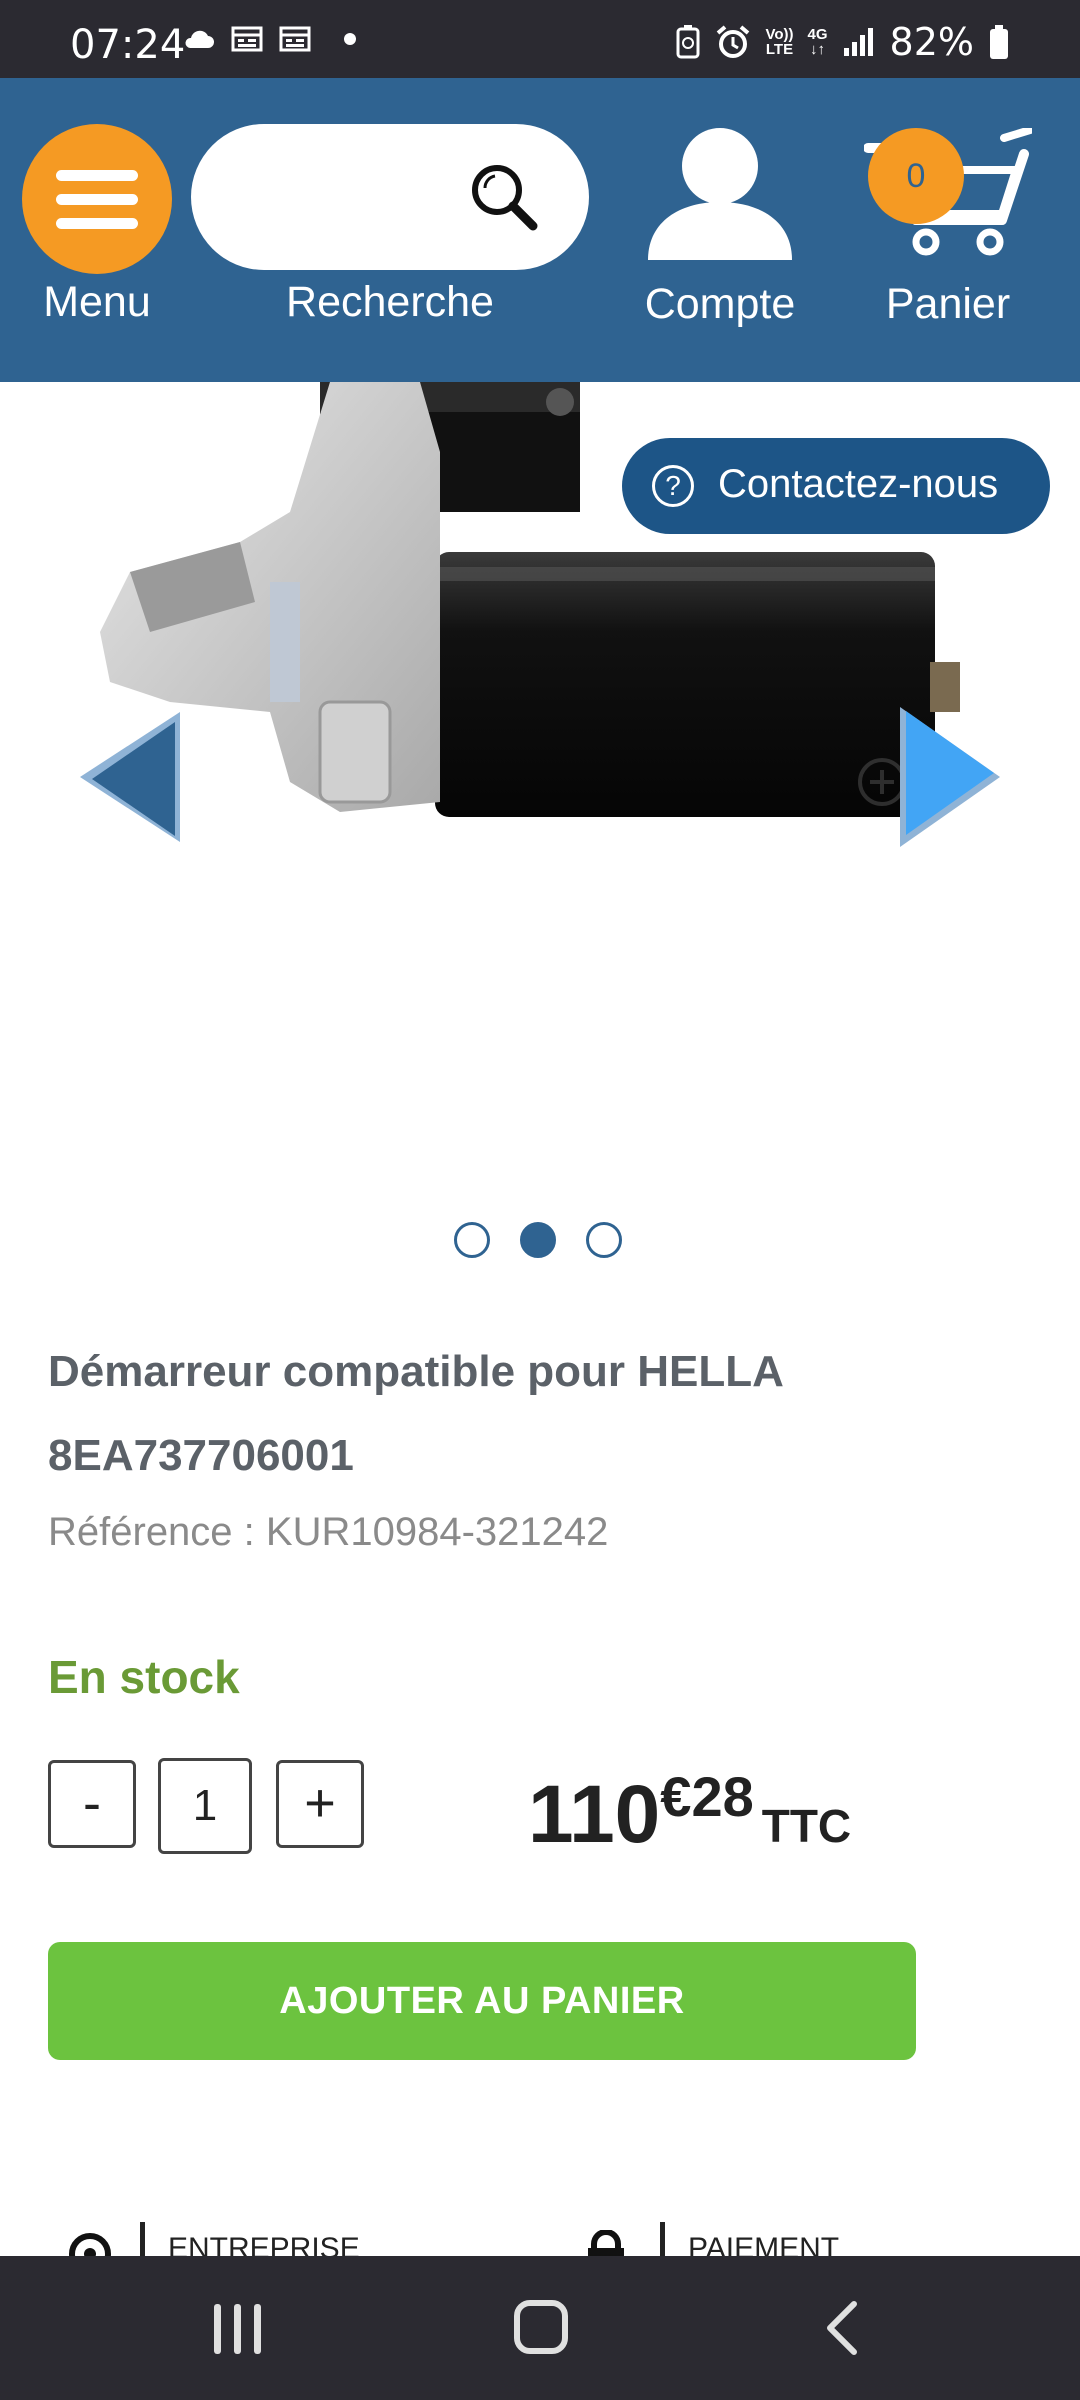 The height and width of the screenshot is (2400, 1080). I want to click on cart-label: Panier, so click(948, 304).